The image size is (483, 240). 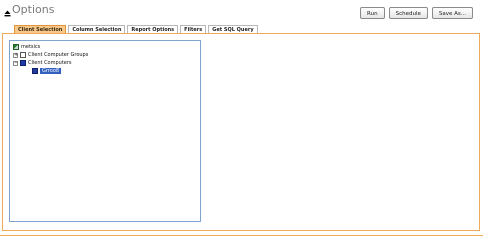 I want to click on tab-client-selection: Client Selection, so click(x=40, y=29).